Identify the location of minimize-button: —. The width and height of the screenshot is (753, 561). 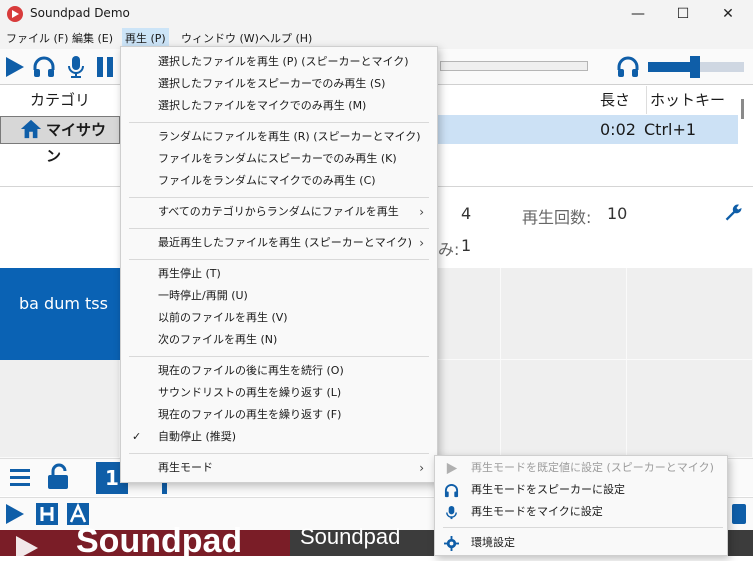
(638, 14).